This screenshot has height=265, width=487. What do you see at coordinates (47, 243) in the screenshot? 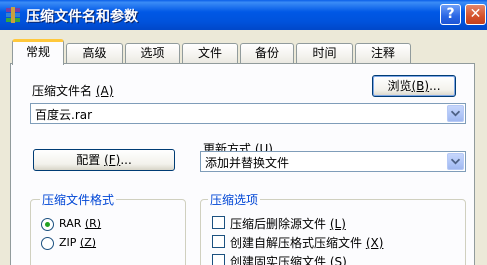
I see `zip-radio` at bounding box center [47, 243].